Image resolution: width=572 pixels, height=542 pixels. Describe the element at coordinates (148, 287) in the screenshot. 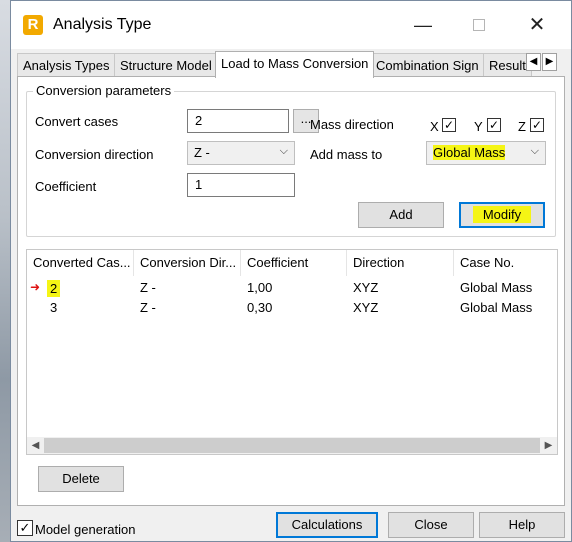

I see `row1-conversion-direction: Z -` at that location.